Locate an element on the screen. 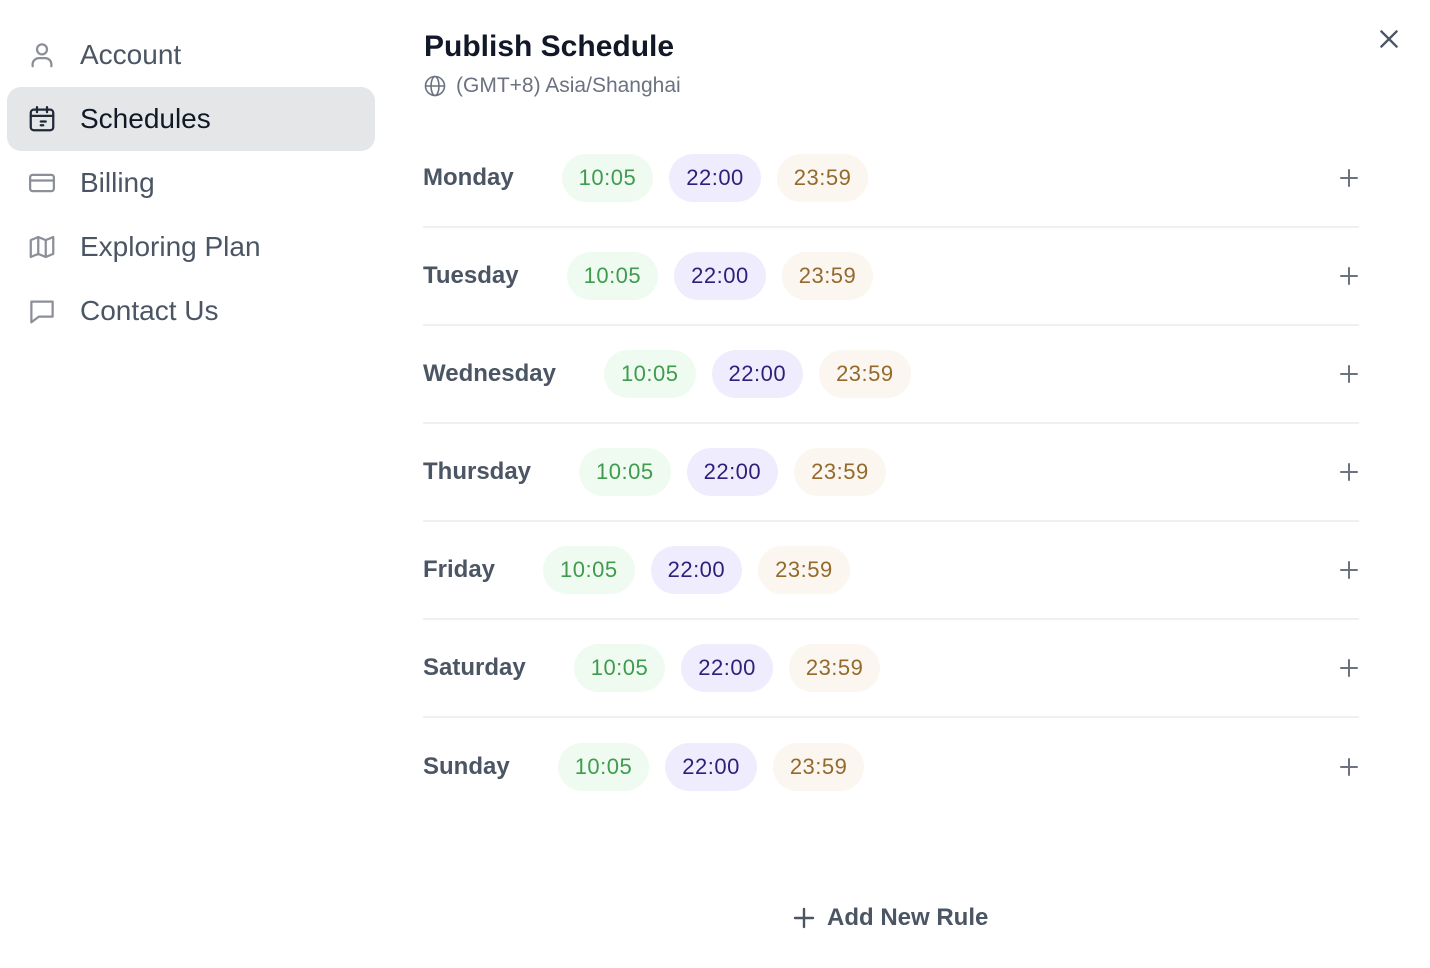  schedule-row-tuesday: Tuesday 10:05 22:00 23:59 is located at coordinates (891, 277).